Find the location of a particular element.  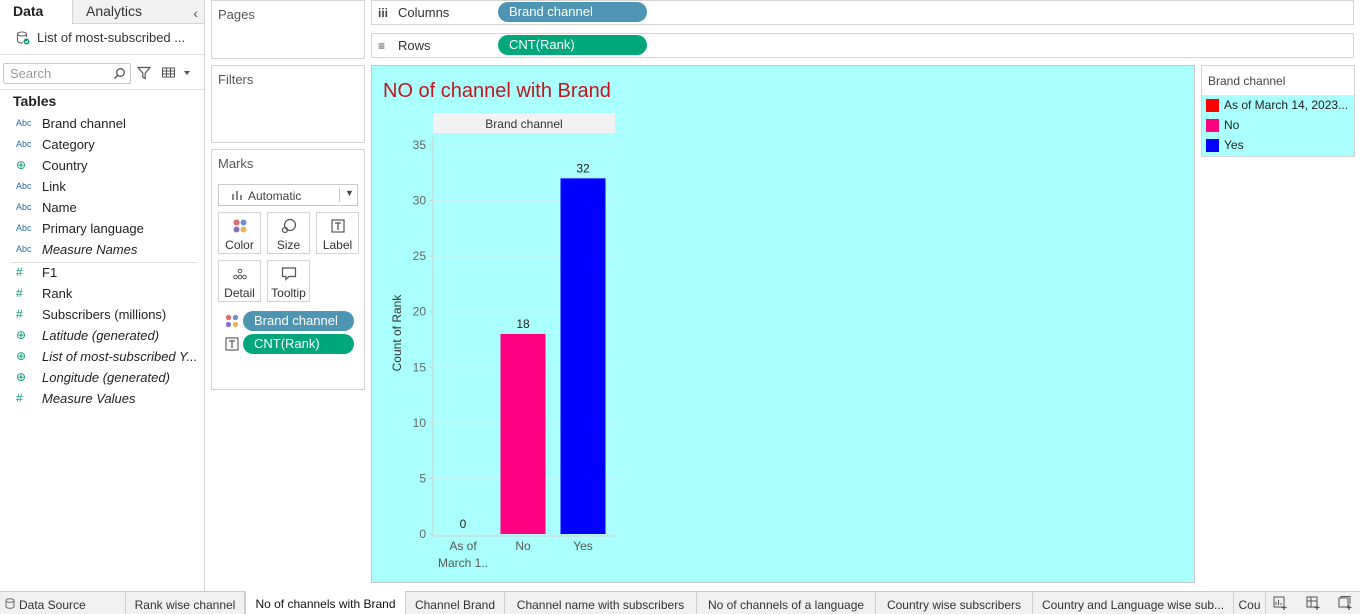

legend-label: Yes is located at coordinates (1234, 145).